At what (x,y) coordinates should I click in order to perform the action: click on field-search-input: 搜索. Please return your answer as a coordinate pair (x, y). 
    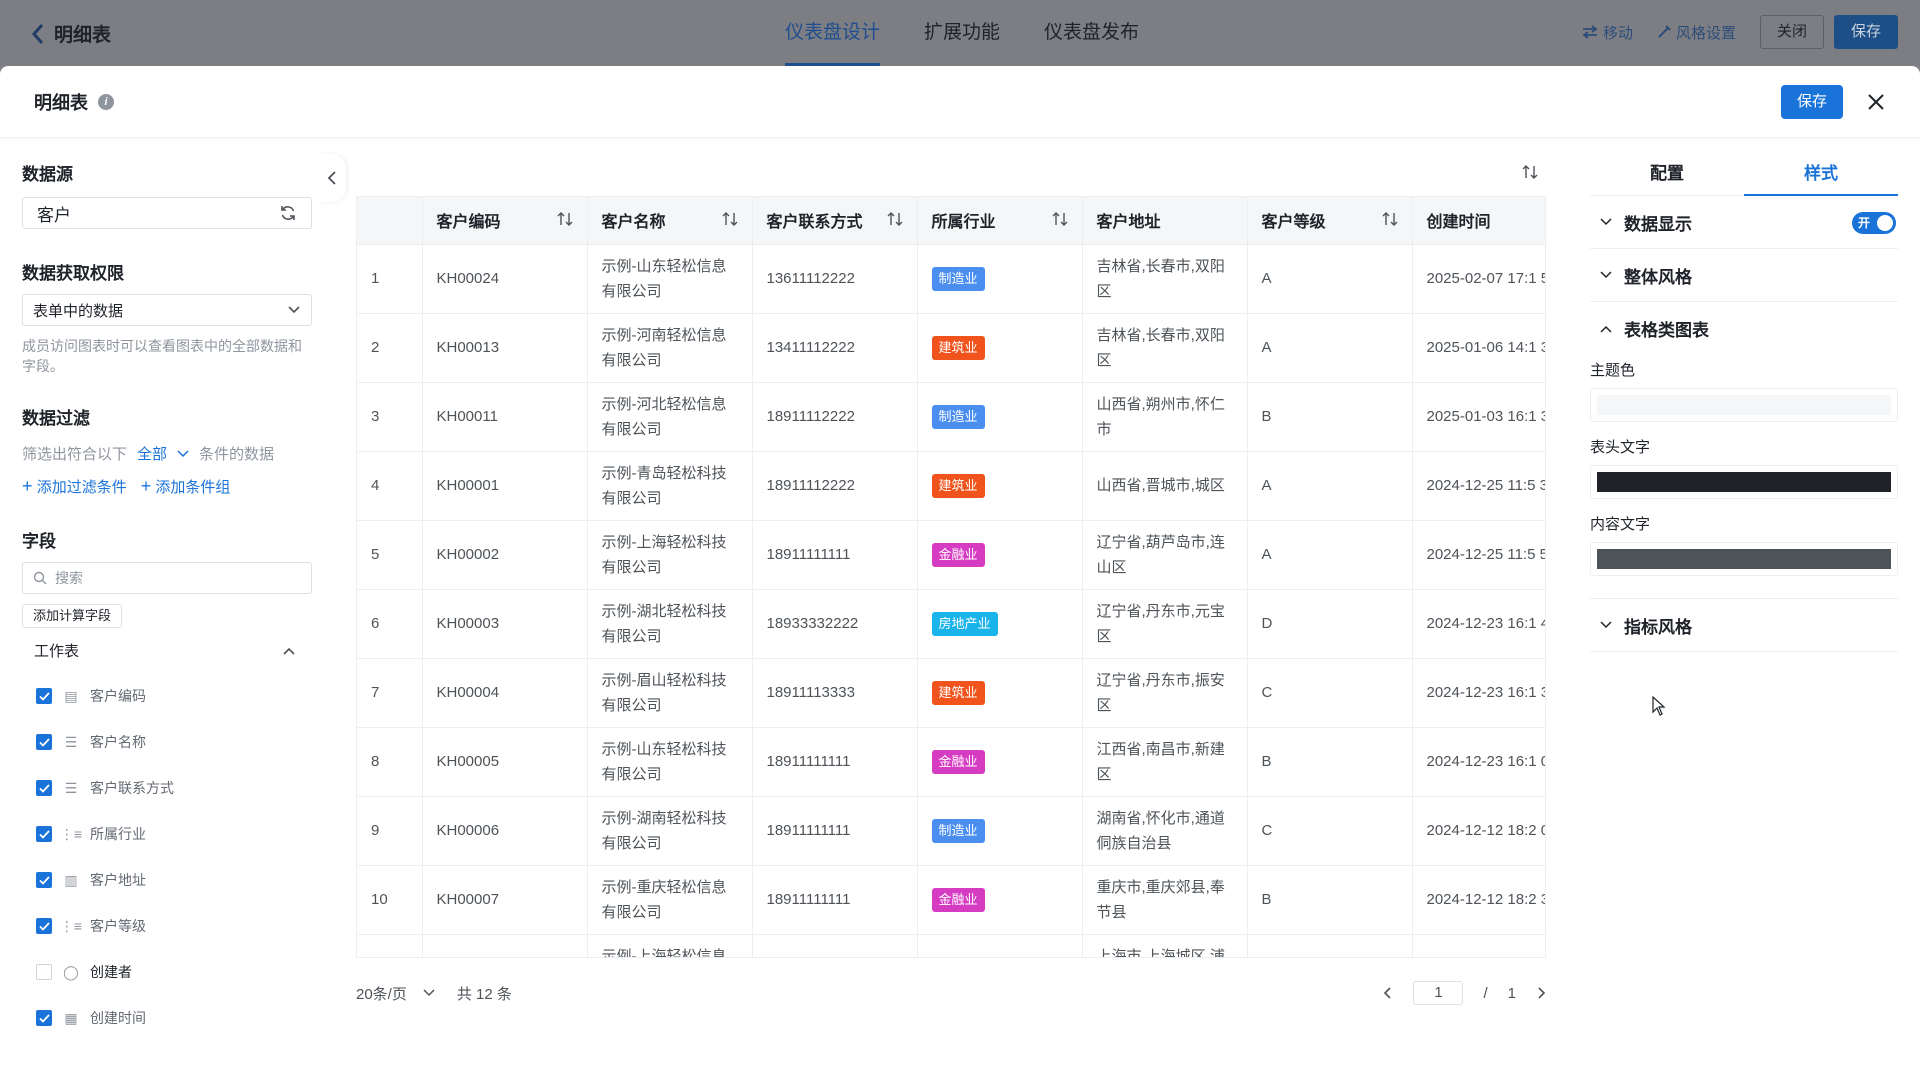
    Looking at the image, I should click on (167, 578).